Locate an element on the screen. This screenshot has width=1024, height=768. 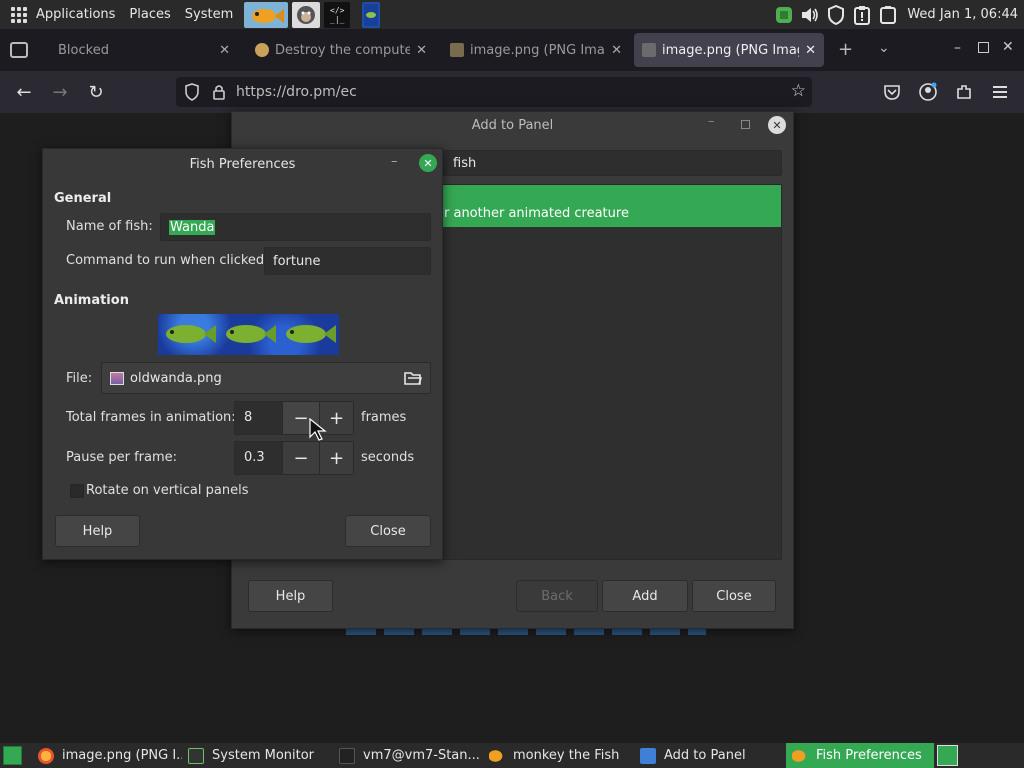
browser-nav-bar: ← → ↻ https://dro.pm/ec ☆ is located at coordinates (512, 92).